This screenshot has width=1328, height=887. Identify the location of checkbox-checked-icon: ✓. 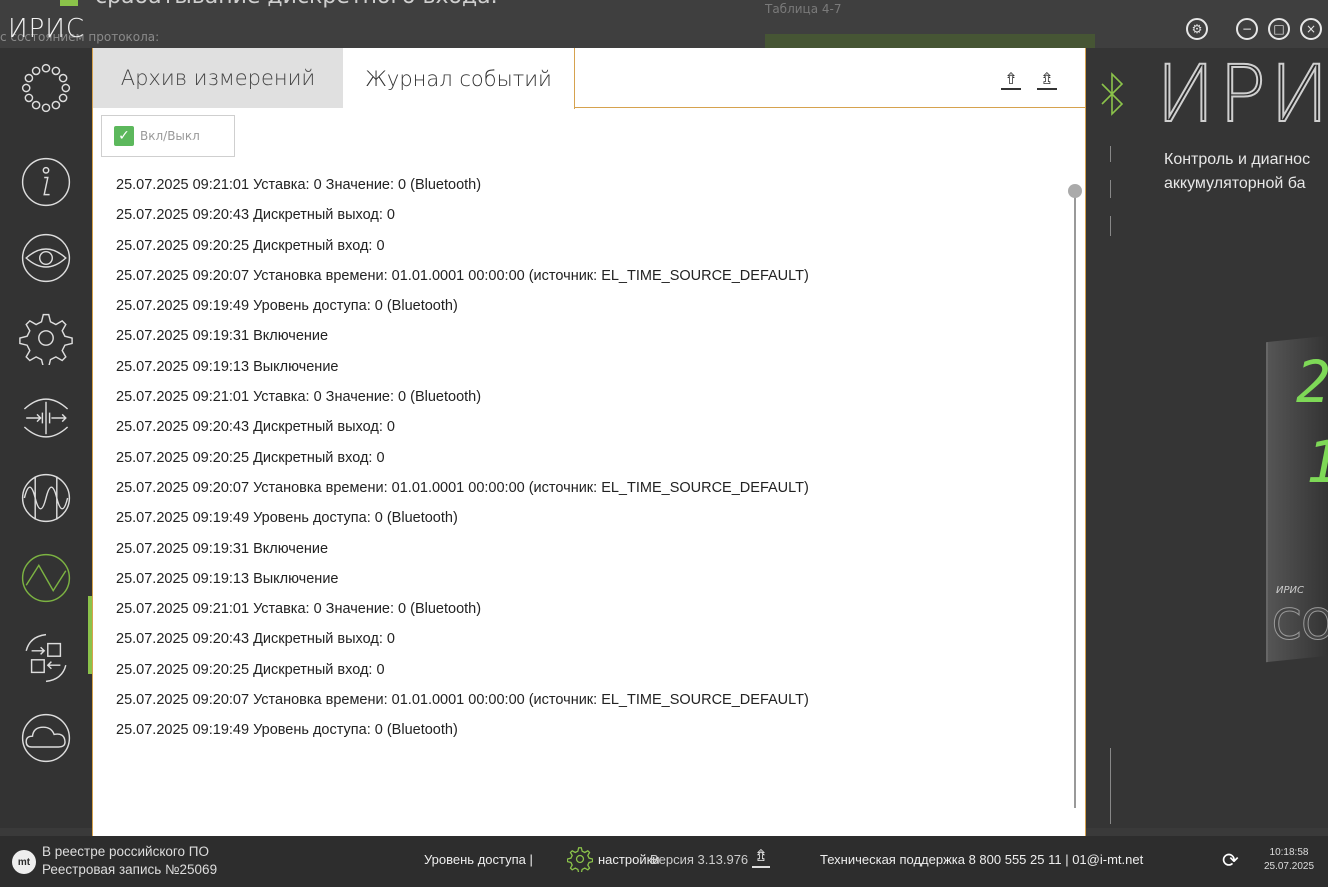
(124, 136).